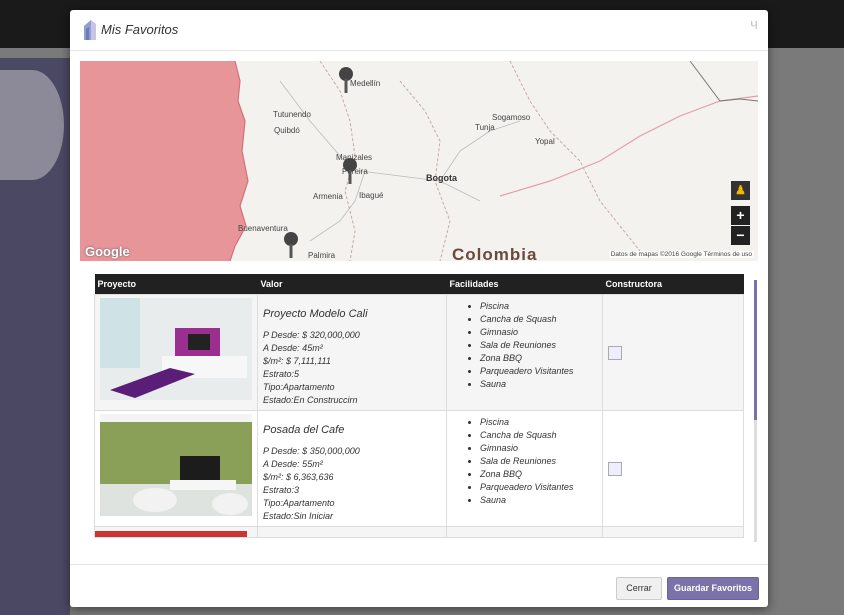 Image resolution: width=844 pixels, height=615 pixels. What do you see at coordinates (293, 464) in the screenshot?
I see `project-area: A Desde: 55m²` at bounding box center [293, 464].